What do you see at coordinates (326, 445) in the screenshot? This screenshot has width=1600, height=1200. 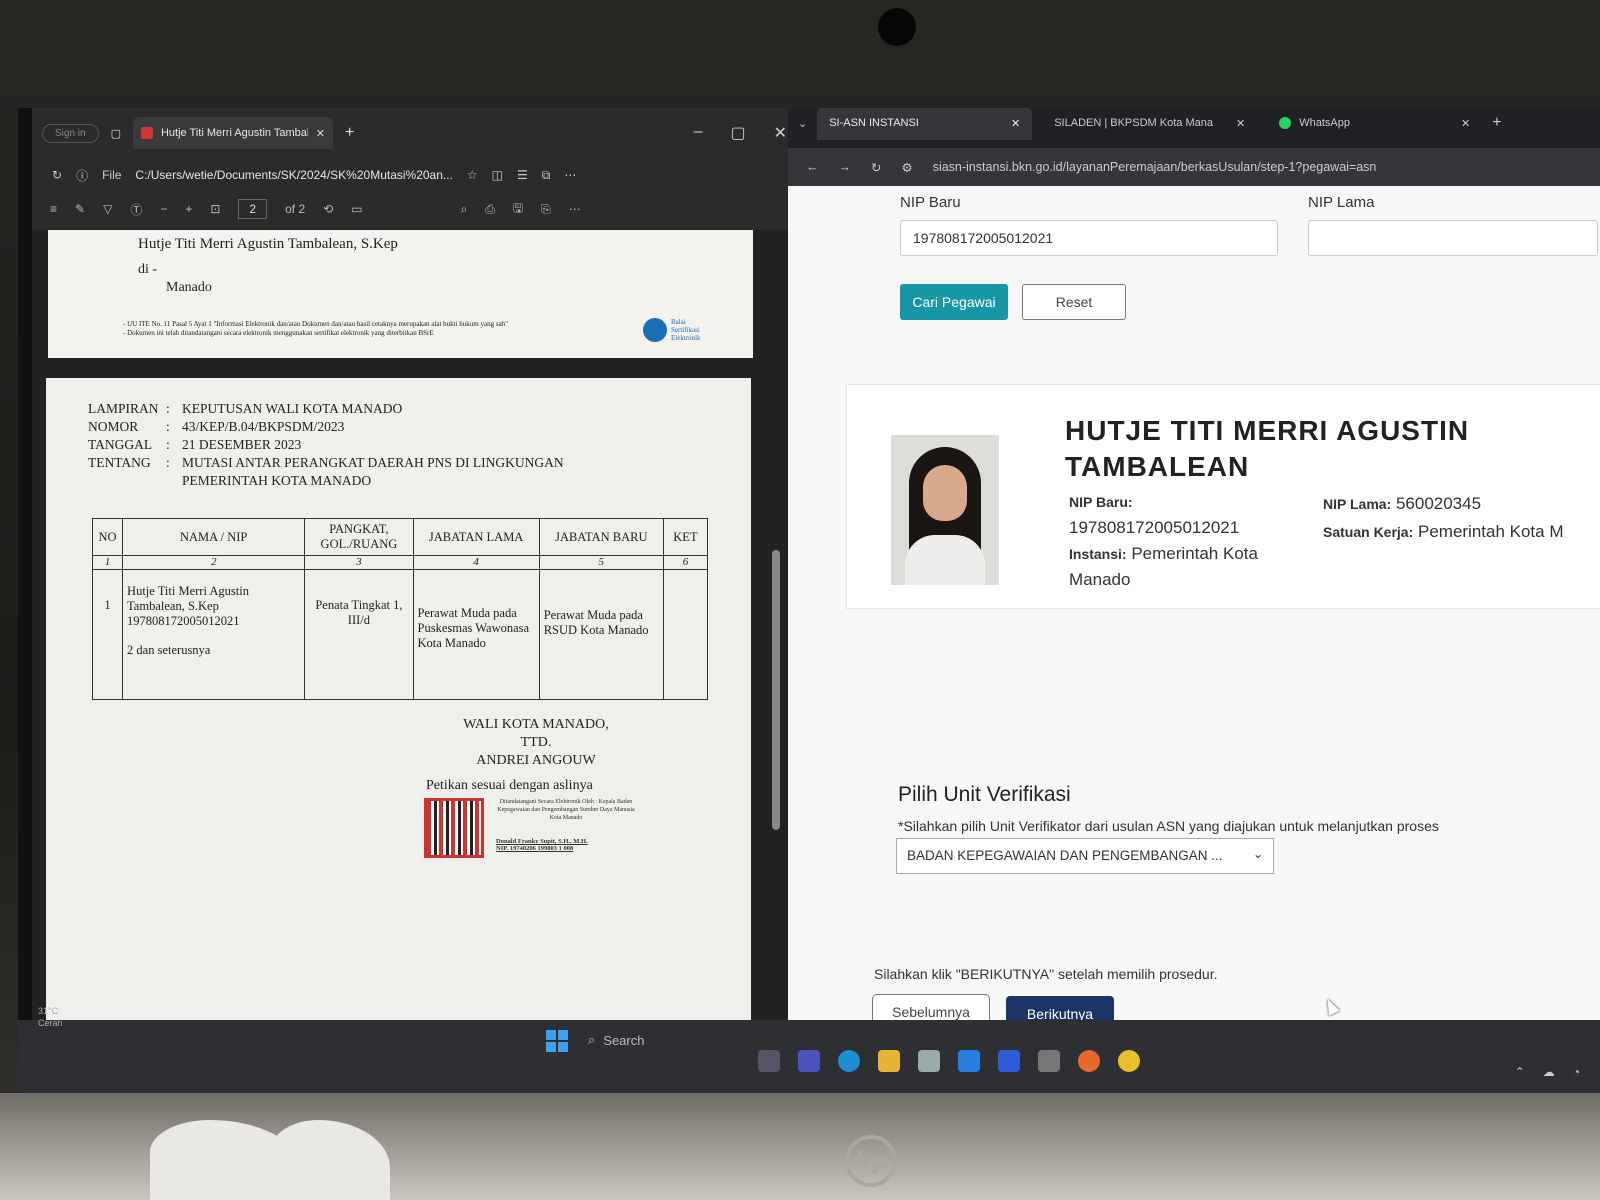 I see `meta-tanggal: TANGGAL : 21 DESEMBER 2023` at bounding box center [326, 445].